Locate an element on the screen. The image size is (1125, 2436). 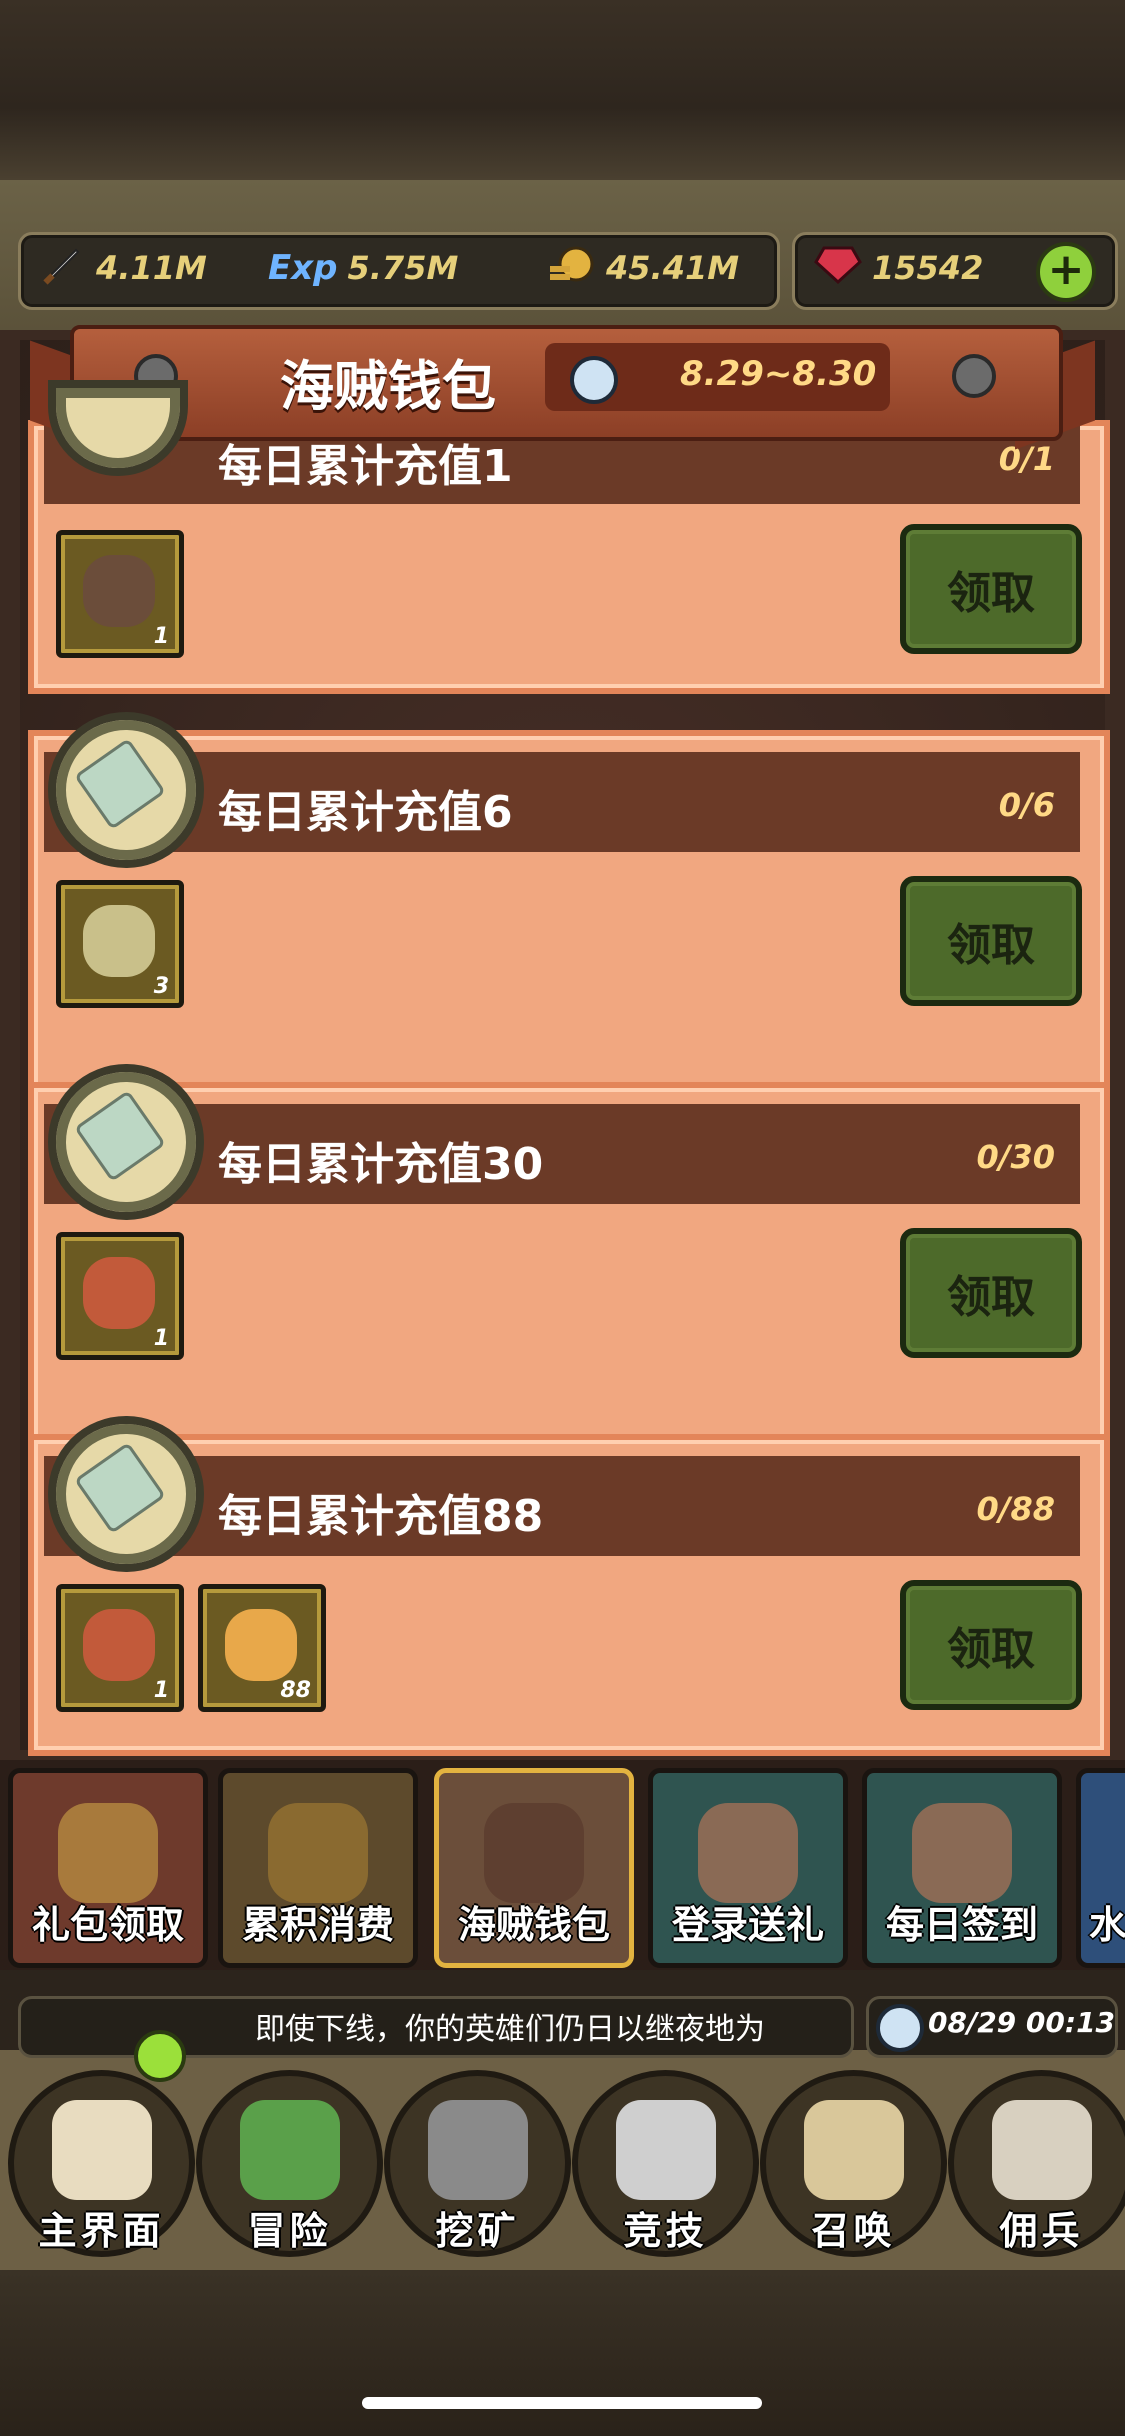
item-count: 88 is located at coordinates (295, 1690).